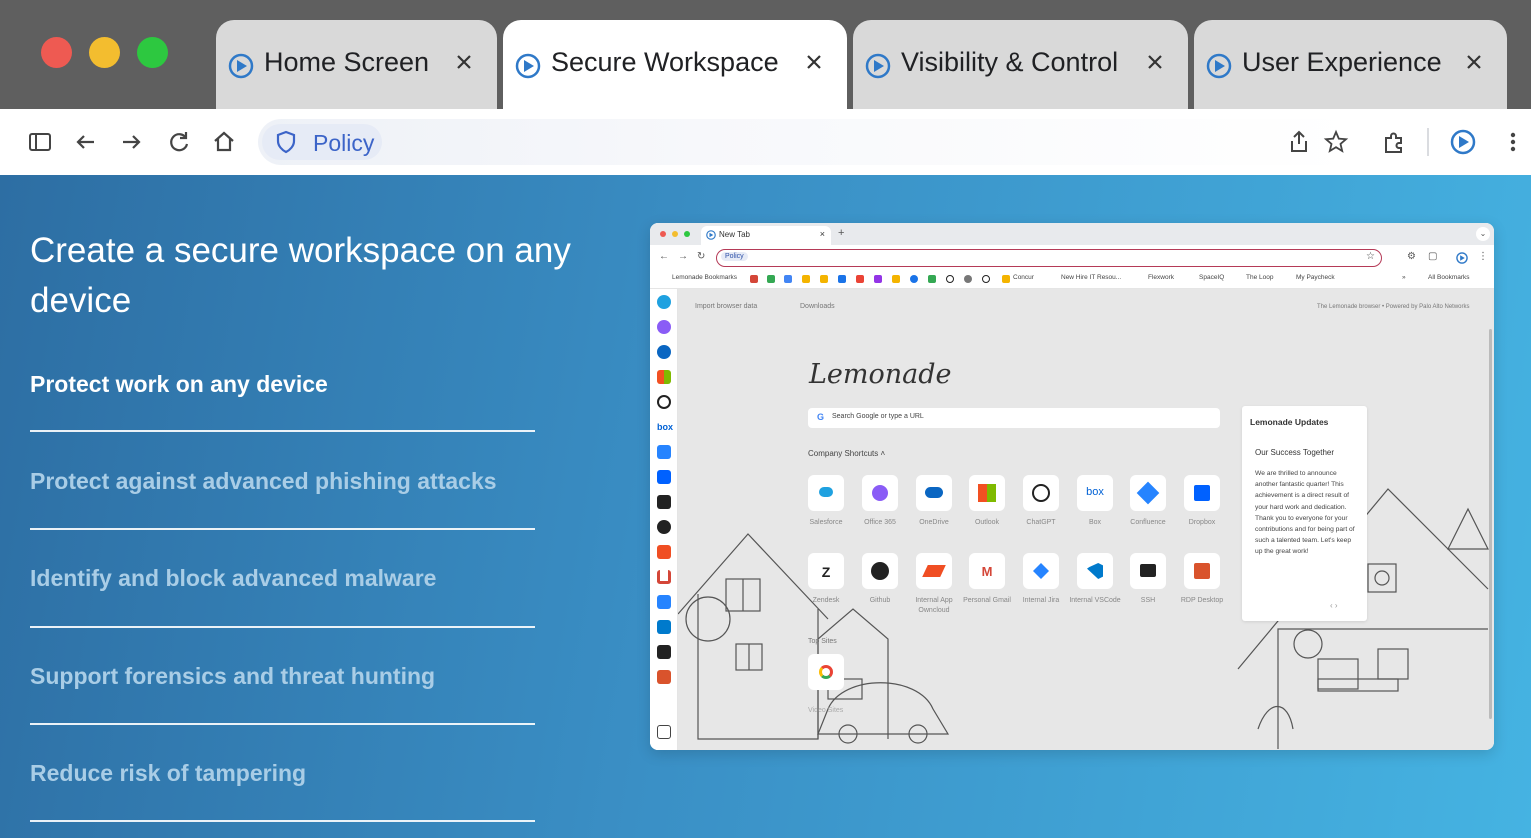 Image resolution: width=1531 pixels, height=838 pixels. What do you see at coordinates (987, 600) in the screenshot?
I see `shortcut-label: Personal Gmail` at bounding box center [987, 600].